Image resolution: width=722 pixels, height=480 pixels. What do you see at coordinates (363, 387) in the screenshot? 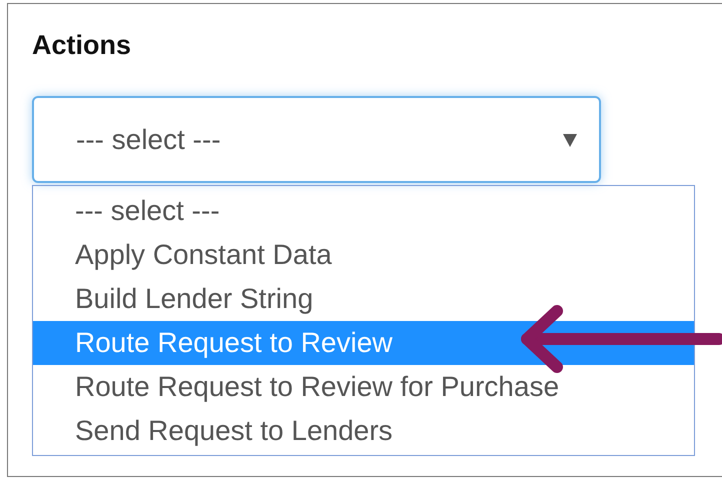
I see `dropdown-option: Route Request to Review for Purchase` at bounding box center [363, 387].